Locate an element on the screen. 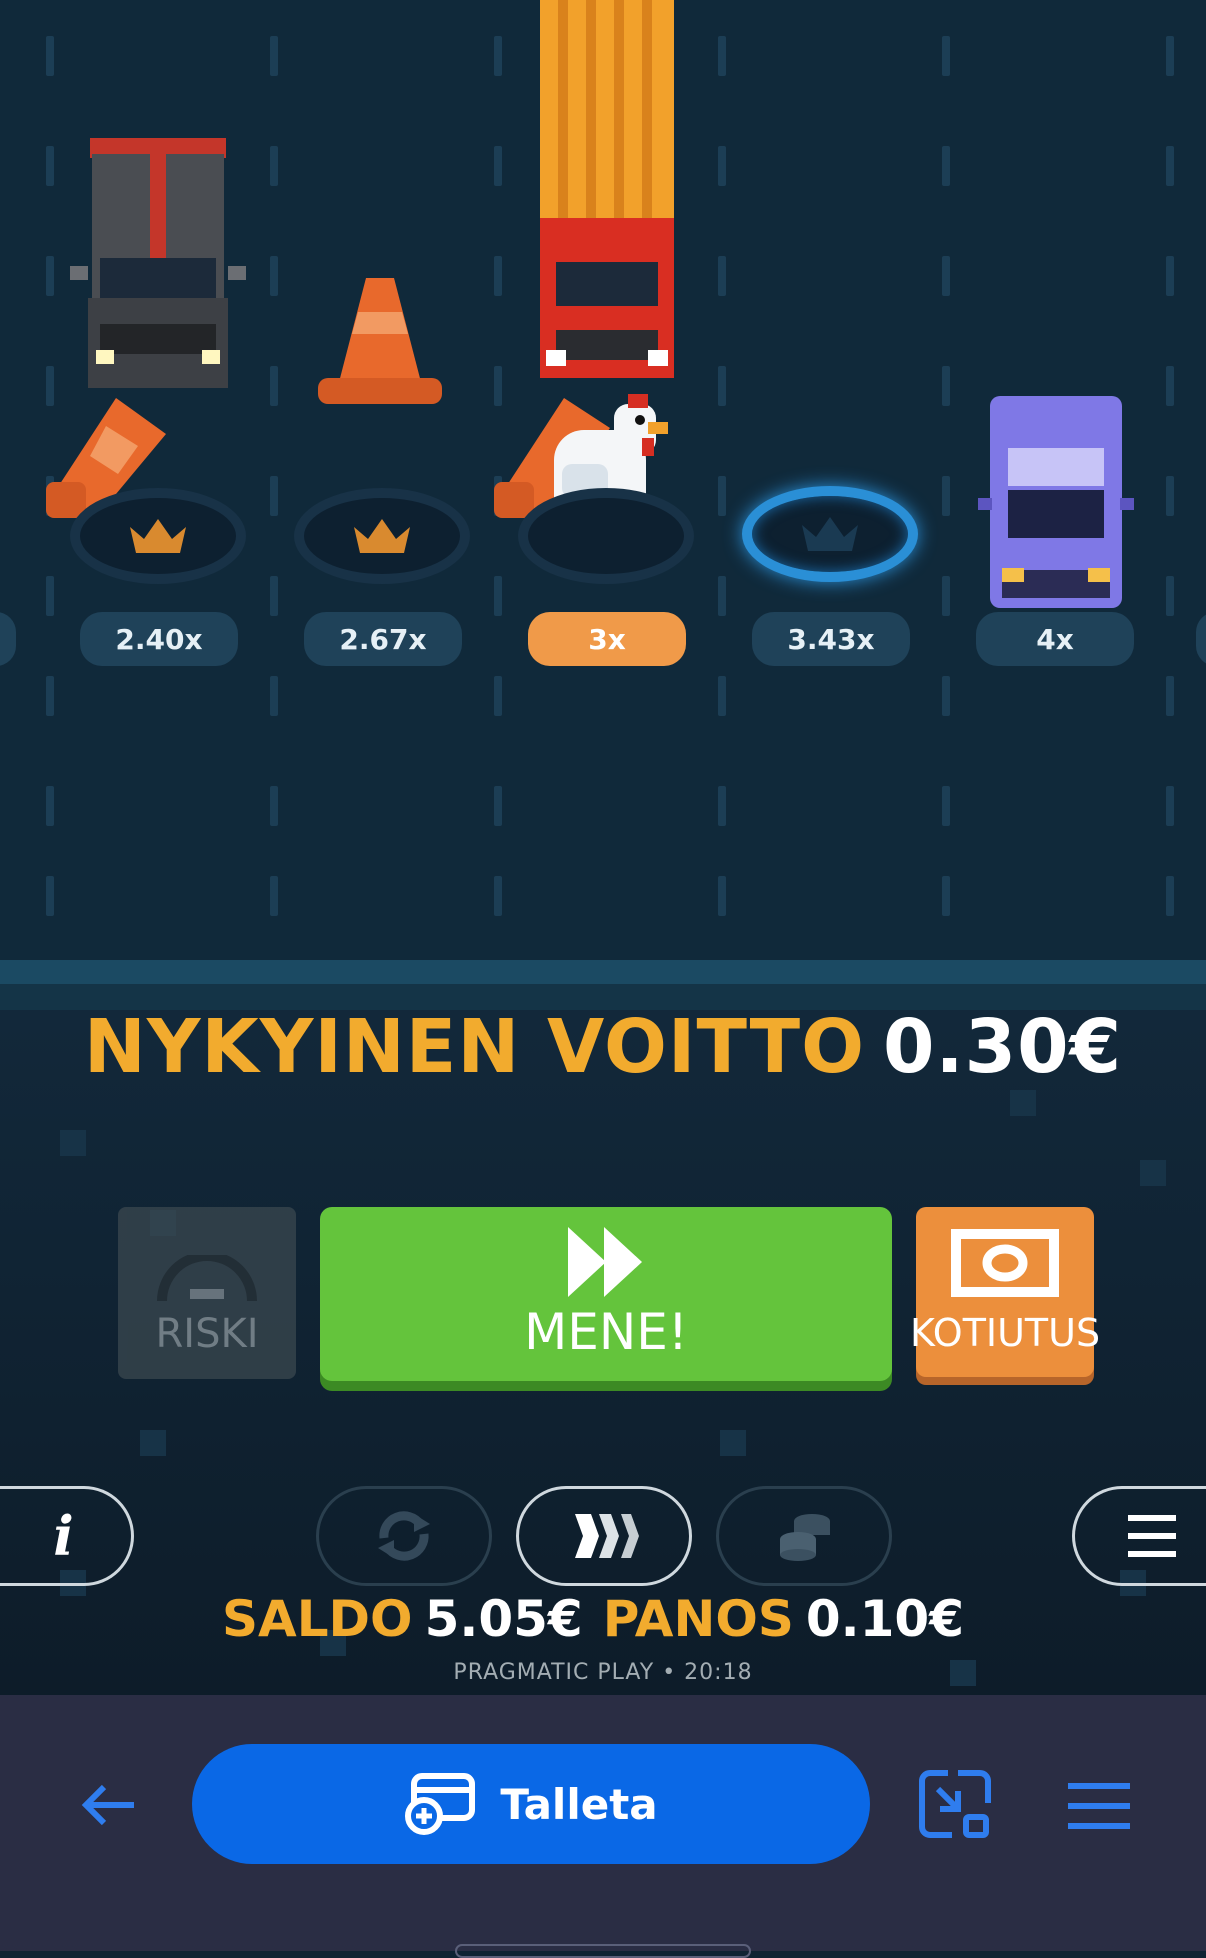  hamburger-menu-icon is located at coordinates (1099, 1806).